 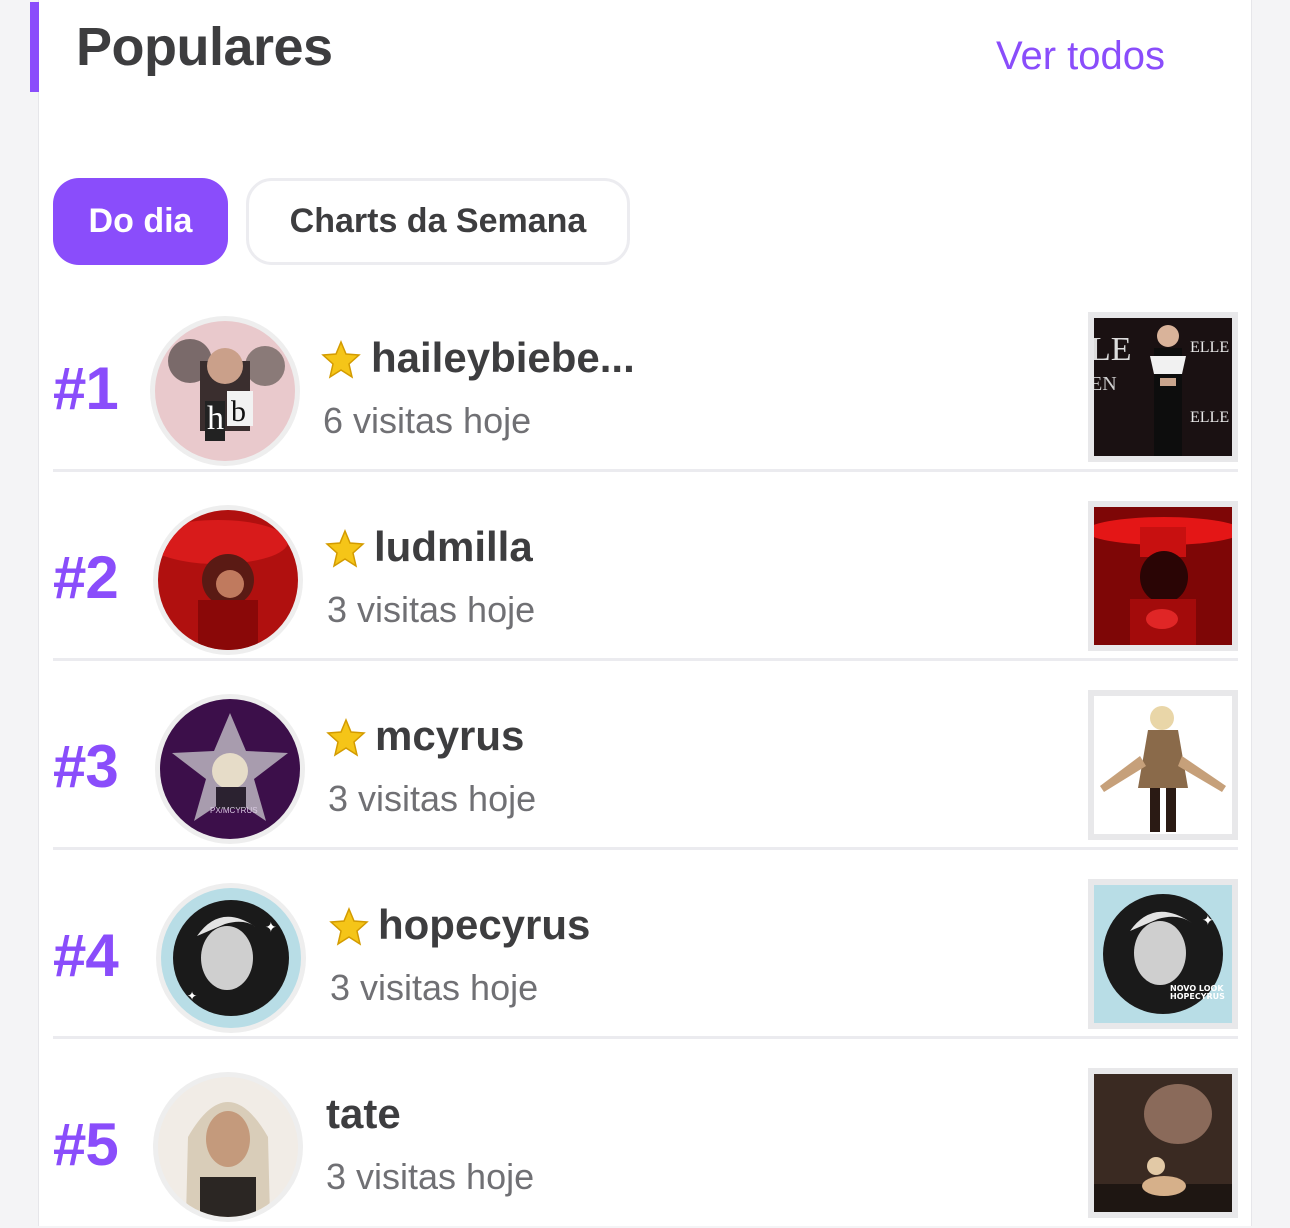 I want to click on username: tate, so click(x=363, y=1114).